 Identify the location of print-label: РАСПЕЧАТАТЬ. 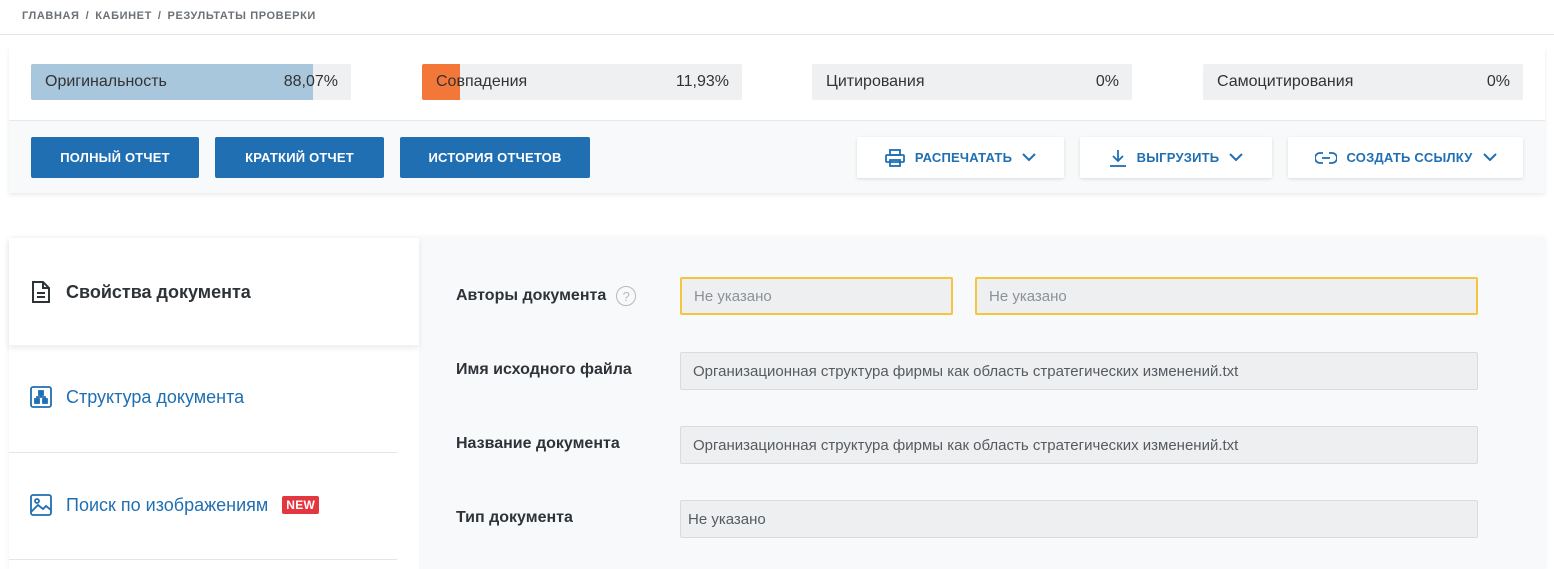
(963, 157).